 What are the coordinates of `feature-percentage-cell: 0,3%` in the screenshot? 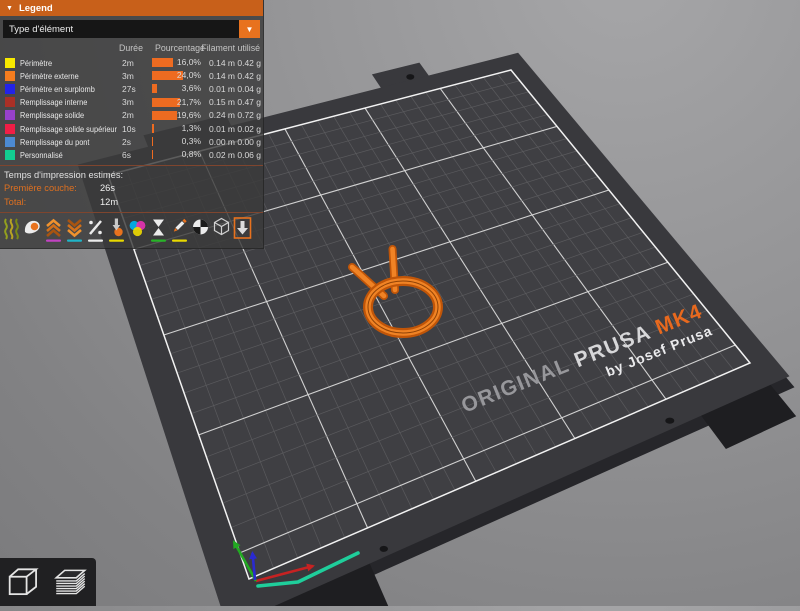 It's located at (175, 141).